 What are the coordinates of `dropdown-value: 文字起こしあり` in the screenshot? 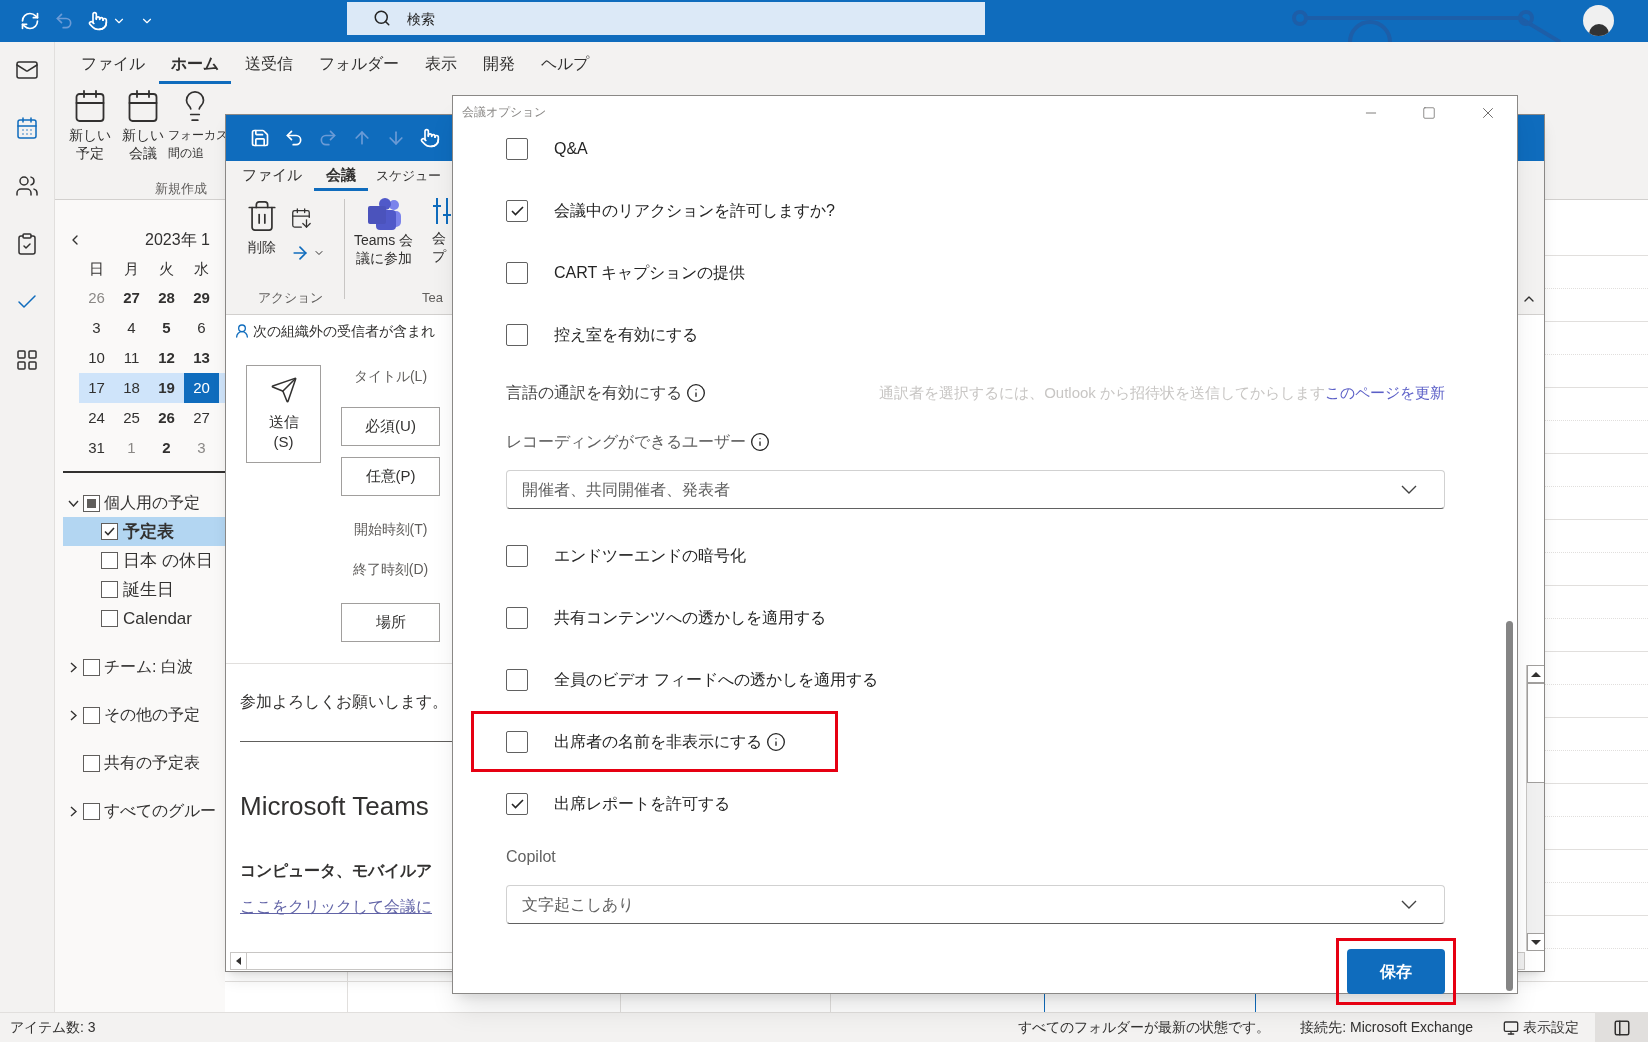 It's located at (578, 904).